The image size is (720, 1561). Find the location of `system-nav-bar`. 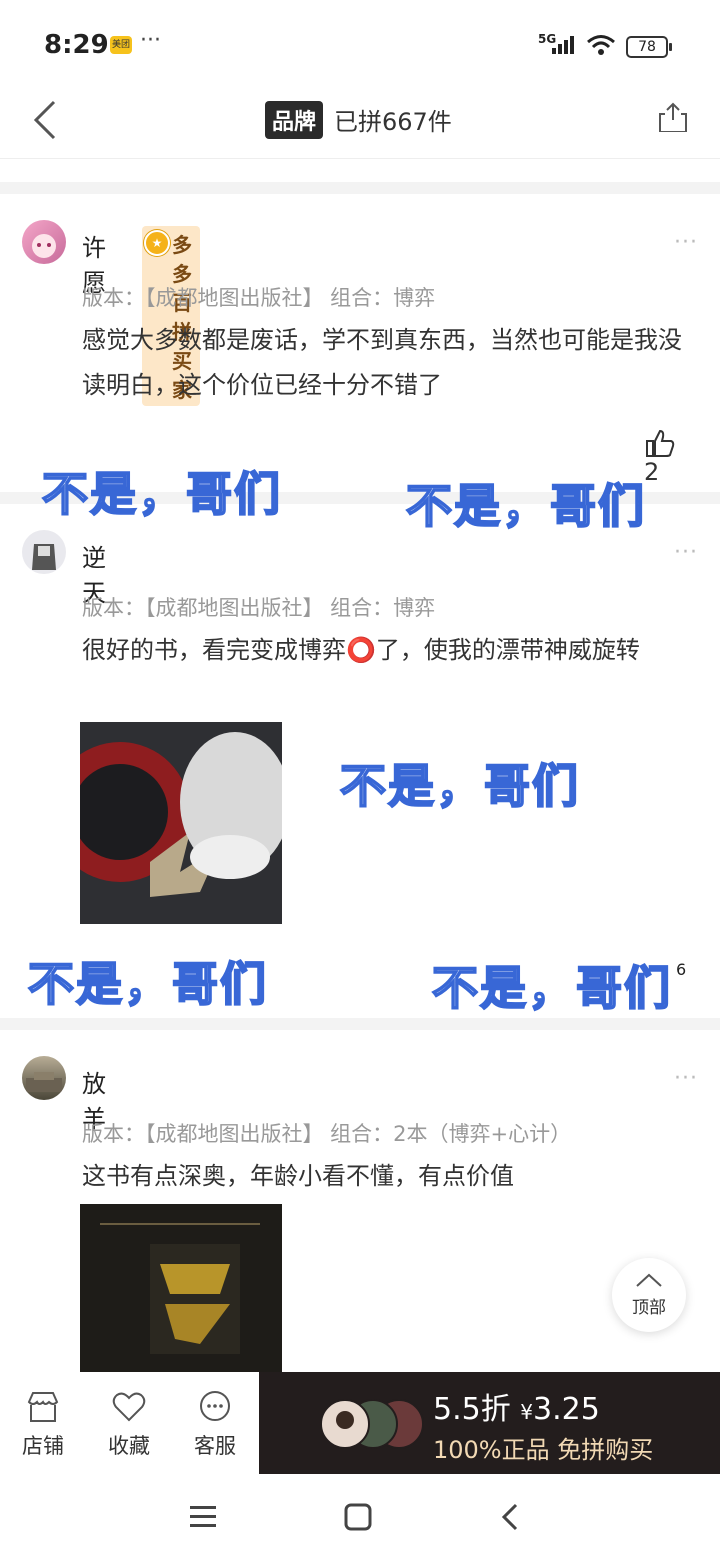

system-nav-bar is located at coordinates (360, 1517).